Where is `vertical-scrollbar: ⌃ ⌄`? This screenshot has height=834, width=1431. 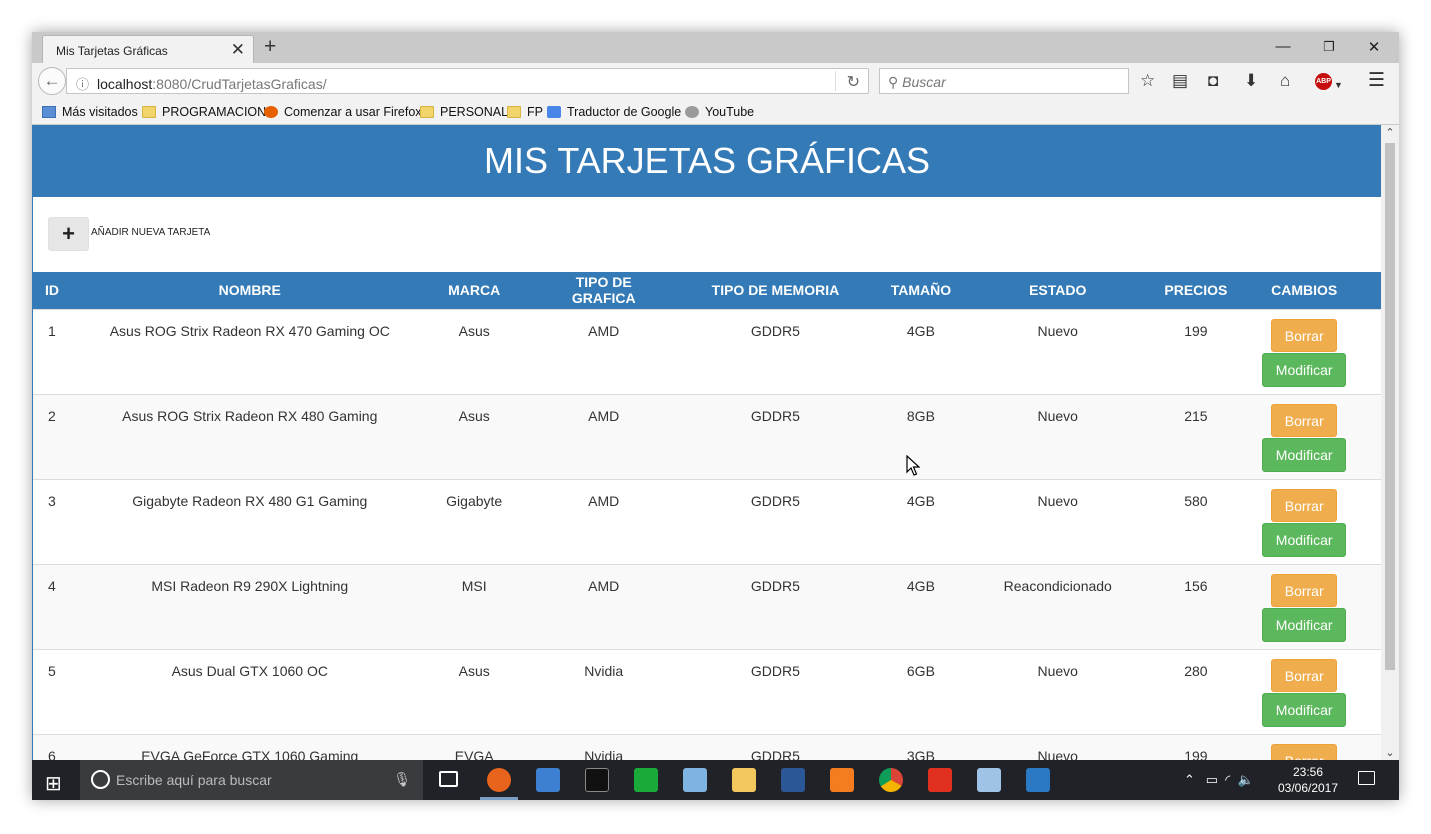
vertical-scrollbar: ⌃ ⌄ is located at coordinates (1390, 442).